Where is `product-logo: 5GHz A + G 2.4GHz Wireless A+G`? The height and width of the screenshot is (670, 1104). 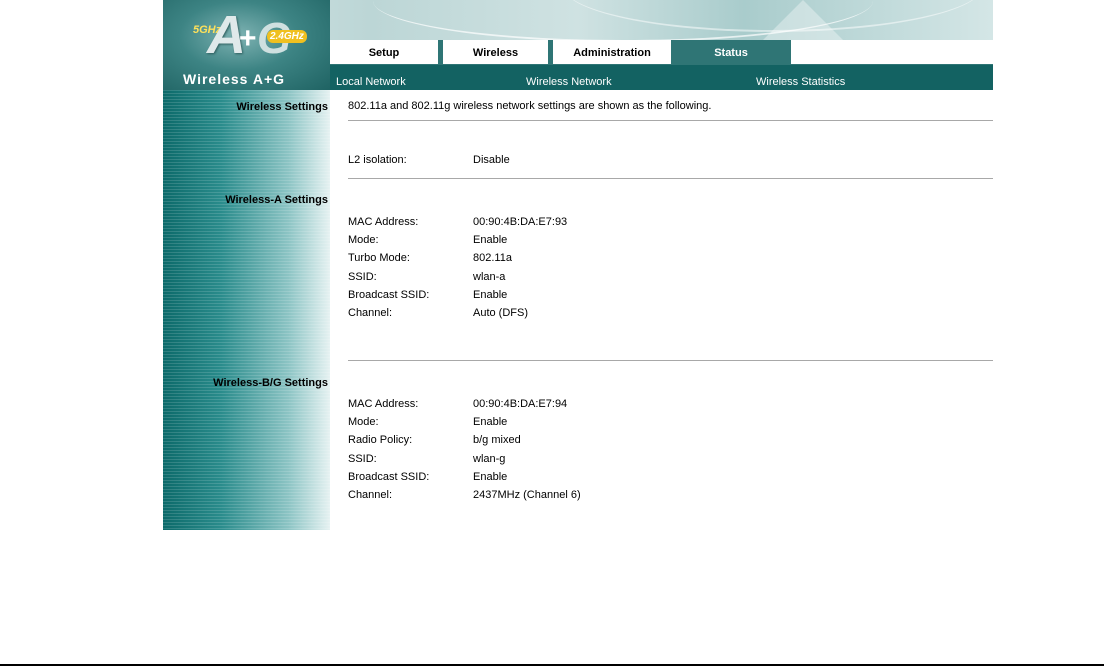 product-logo: 5GHz A + G 2.4GHz Wireless A+G is located at coordinates (246, 45).